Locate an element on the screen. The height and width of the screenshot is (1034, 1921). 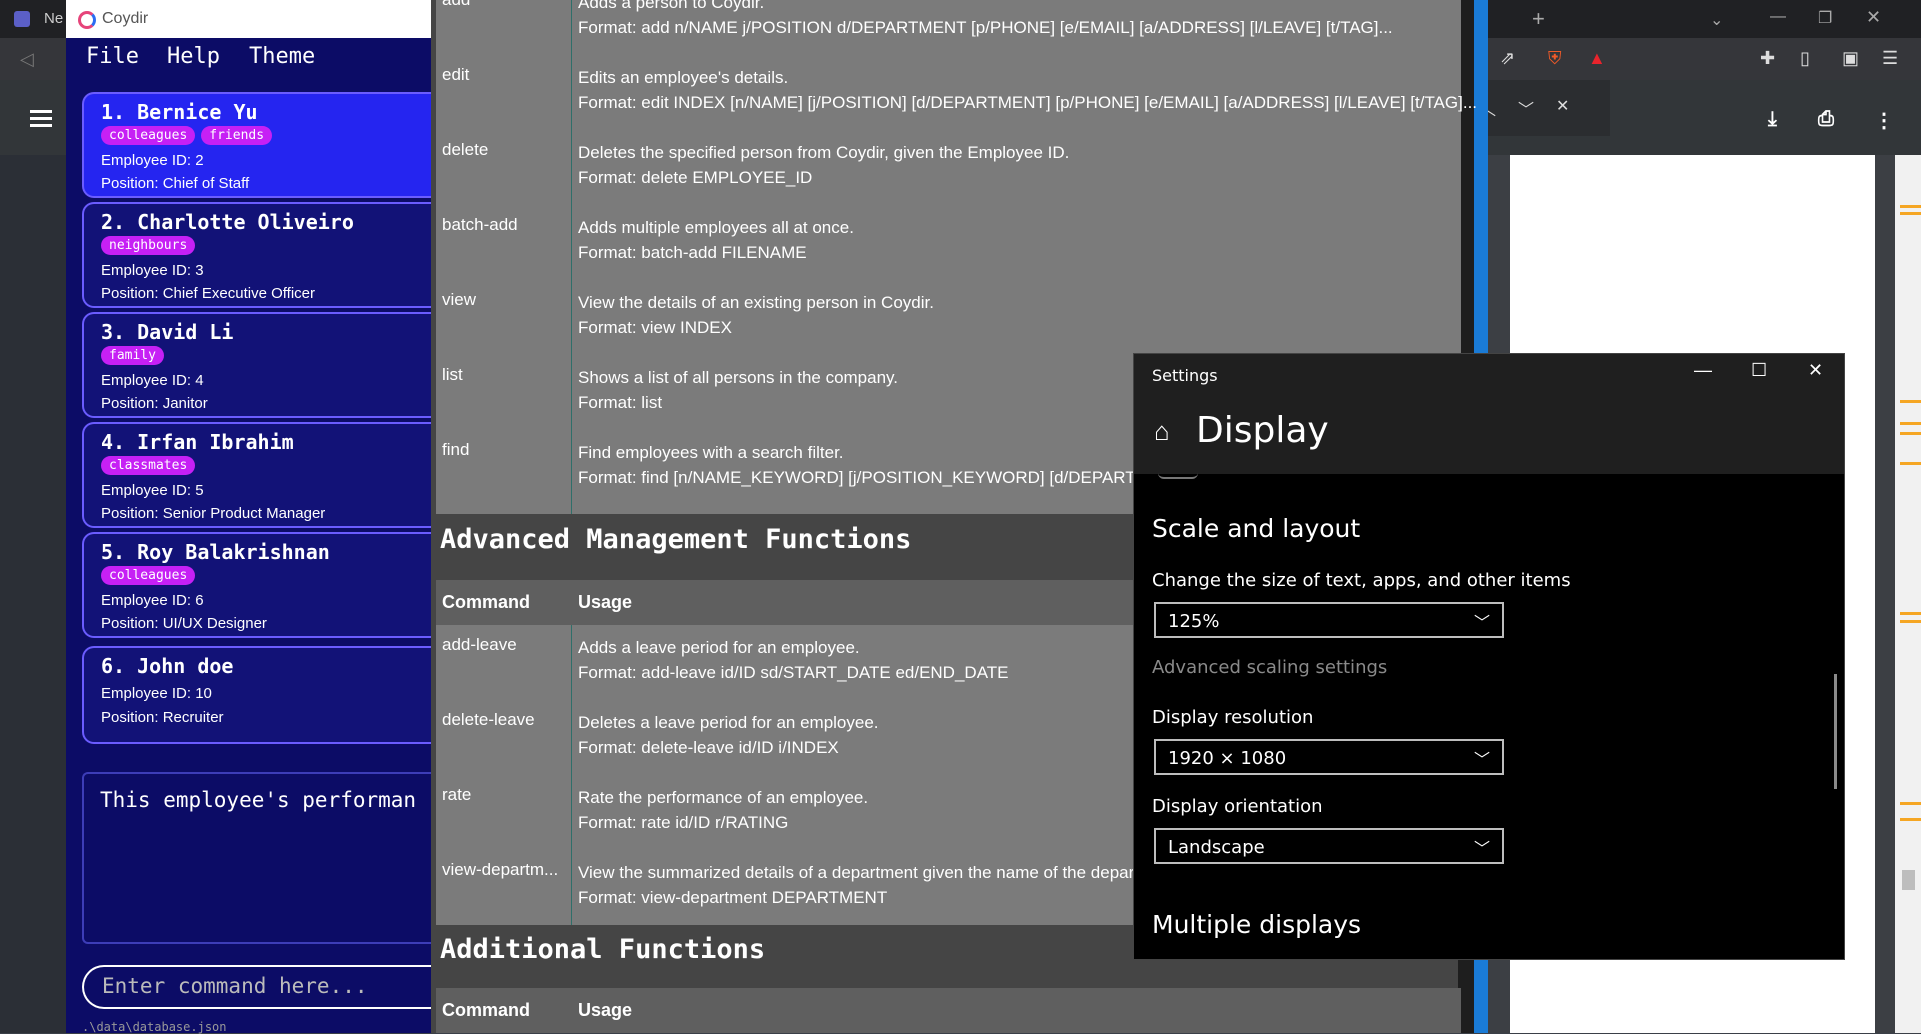
column-header-command: Command is located at coordinates (486, 602).